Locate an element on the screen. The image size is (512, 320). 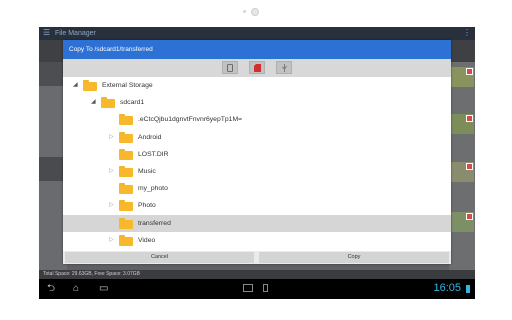
phone-storage-icon is located at coordinates (230, 67).